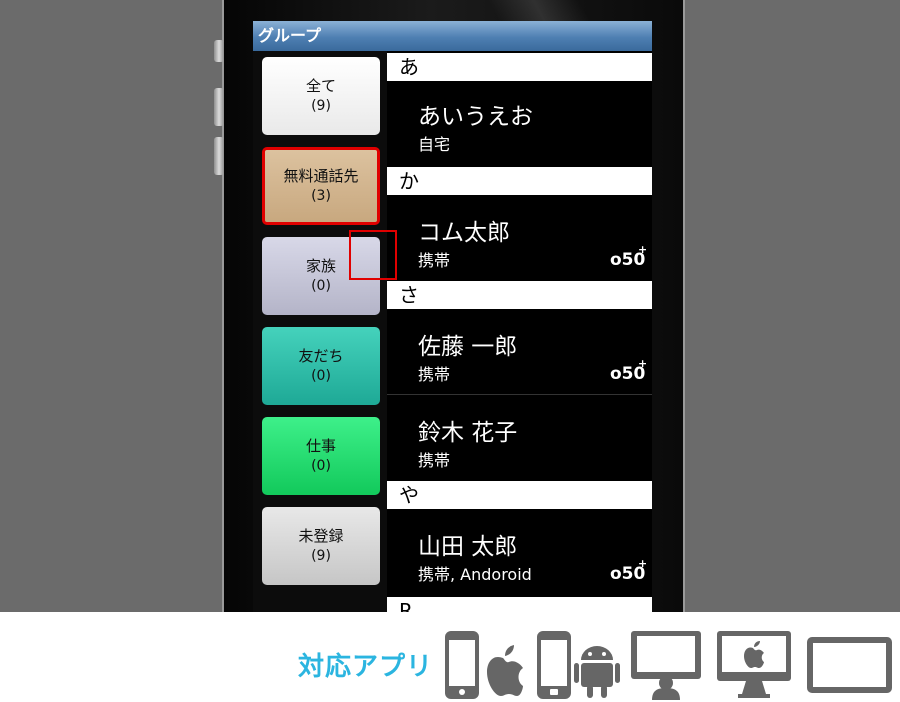 The image size is (900, 702). Describe the element at coordinates (434, 144) in the screenshot. I see `contact-phone-type: 自宅` at that location.